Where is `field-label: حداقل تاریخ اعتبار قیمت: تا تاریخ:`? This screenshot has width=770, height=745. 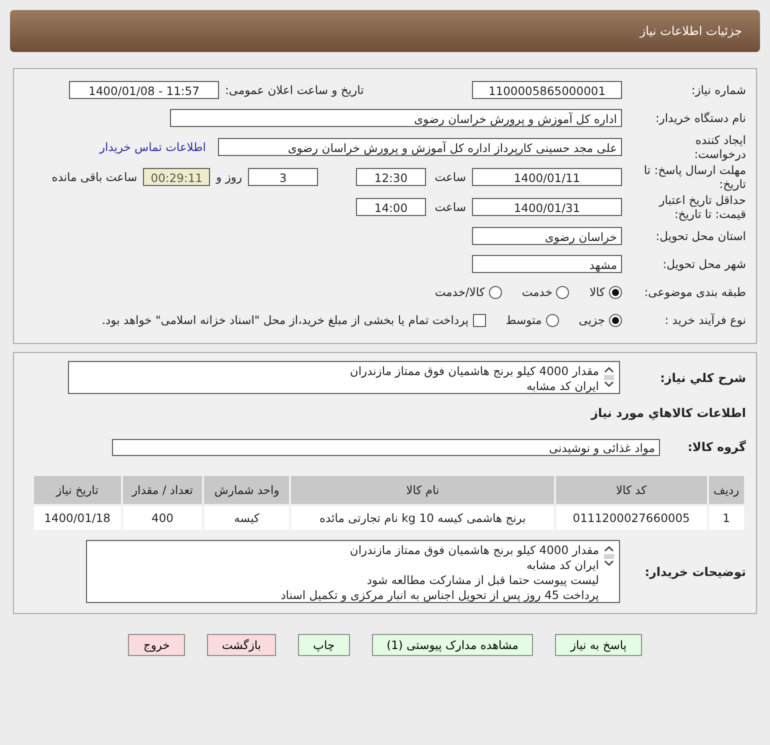 field-label: حداقل تاریخ اعتبار قیمت: تا تاریخ: is located at coordinates (702, 207).